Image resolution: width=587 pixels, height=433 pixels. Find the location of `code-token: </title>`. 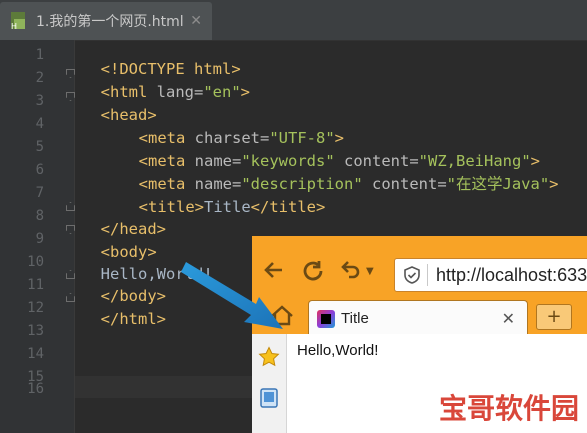

code-token: </title> is located at coordinates (288, 207).